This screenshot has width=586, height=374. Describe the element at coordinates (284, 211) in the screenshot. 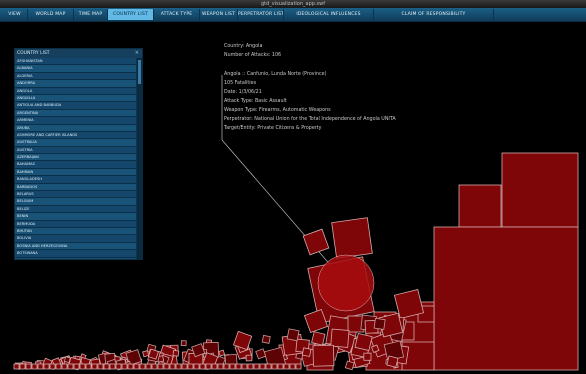

I see `leader-line` at that location.